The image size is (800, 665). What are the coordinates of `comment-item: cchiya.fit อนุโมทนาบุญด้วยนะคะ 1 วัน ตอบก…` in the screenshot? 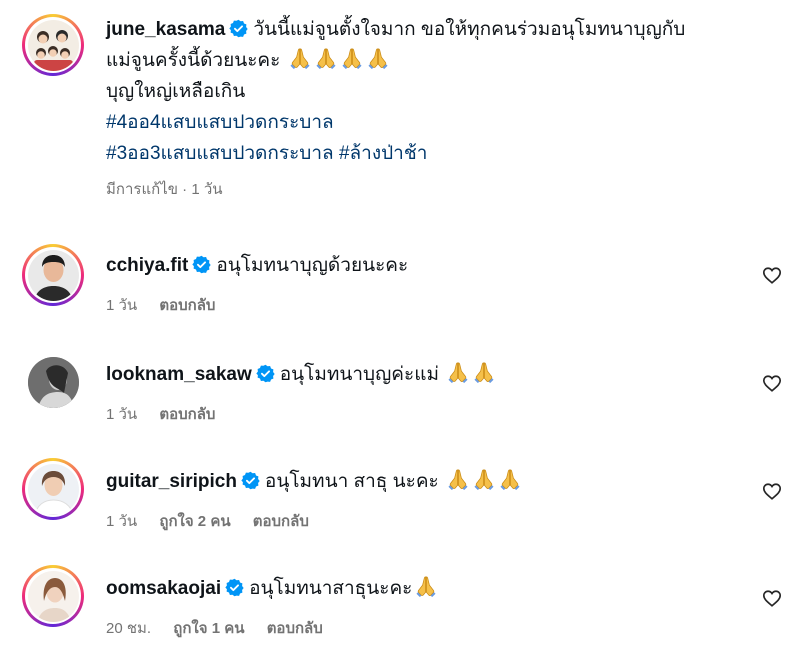 It's located at (402, 280).